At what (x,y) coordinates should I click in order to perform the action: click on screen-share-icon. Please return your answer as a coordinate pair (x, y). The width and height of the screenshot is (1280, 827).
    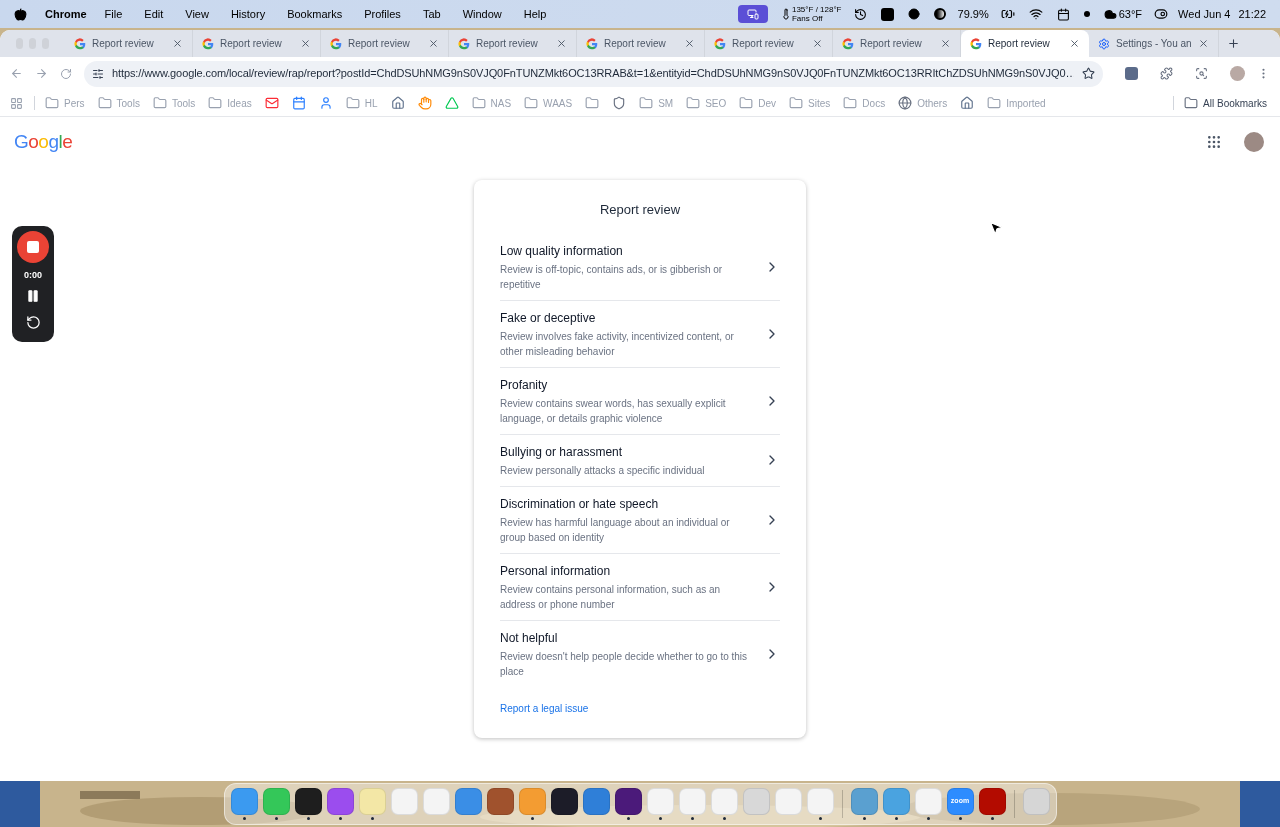
    Looking at the image, I should click on (752, 14).